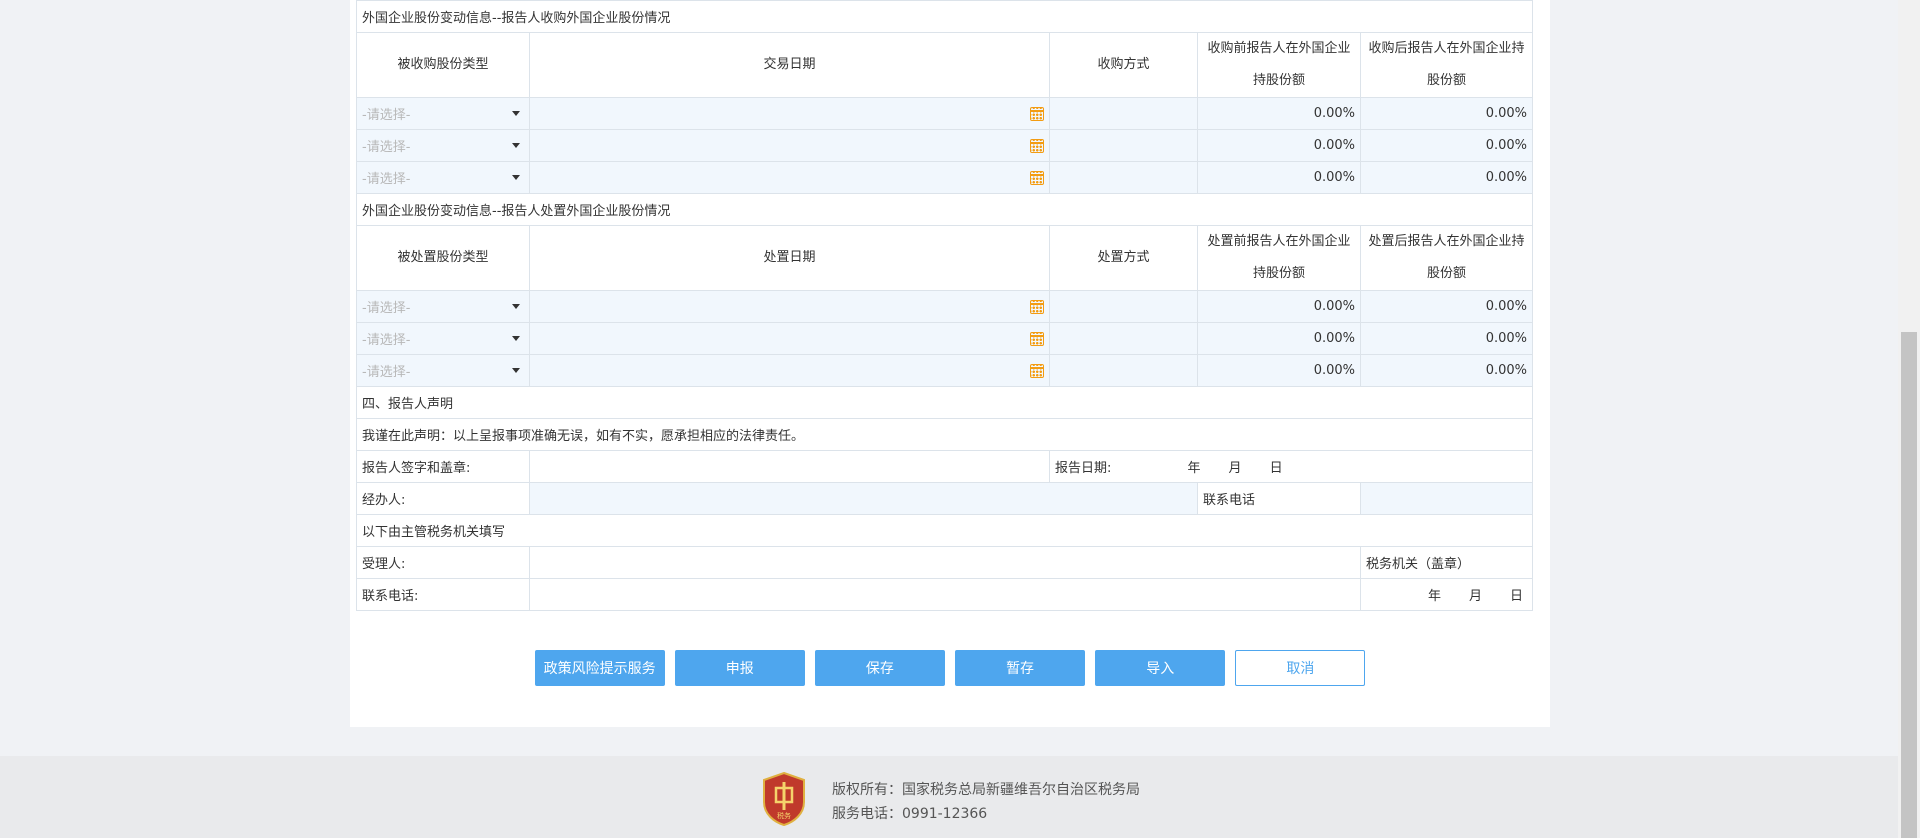  What do you see at coordinates (1475, 596) in the screenshot?
I see `month-label: 月` at bounding box center [1475, 596].